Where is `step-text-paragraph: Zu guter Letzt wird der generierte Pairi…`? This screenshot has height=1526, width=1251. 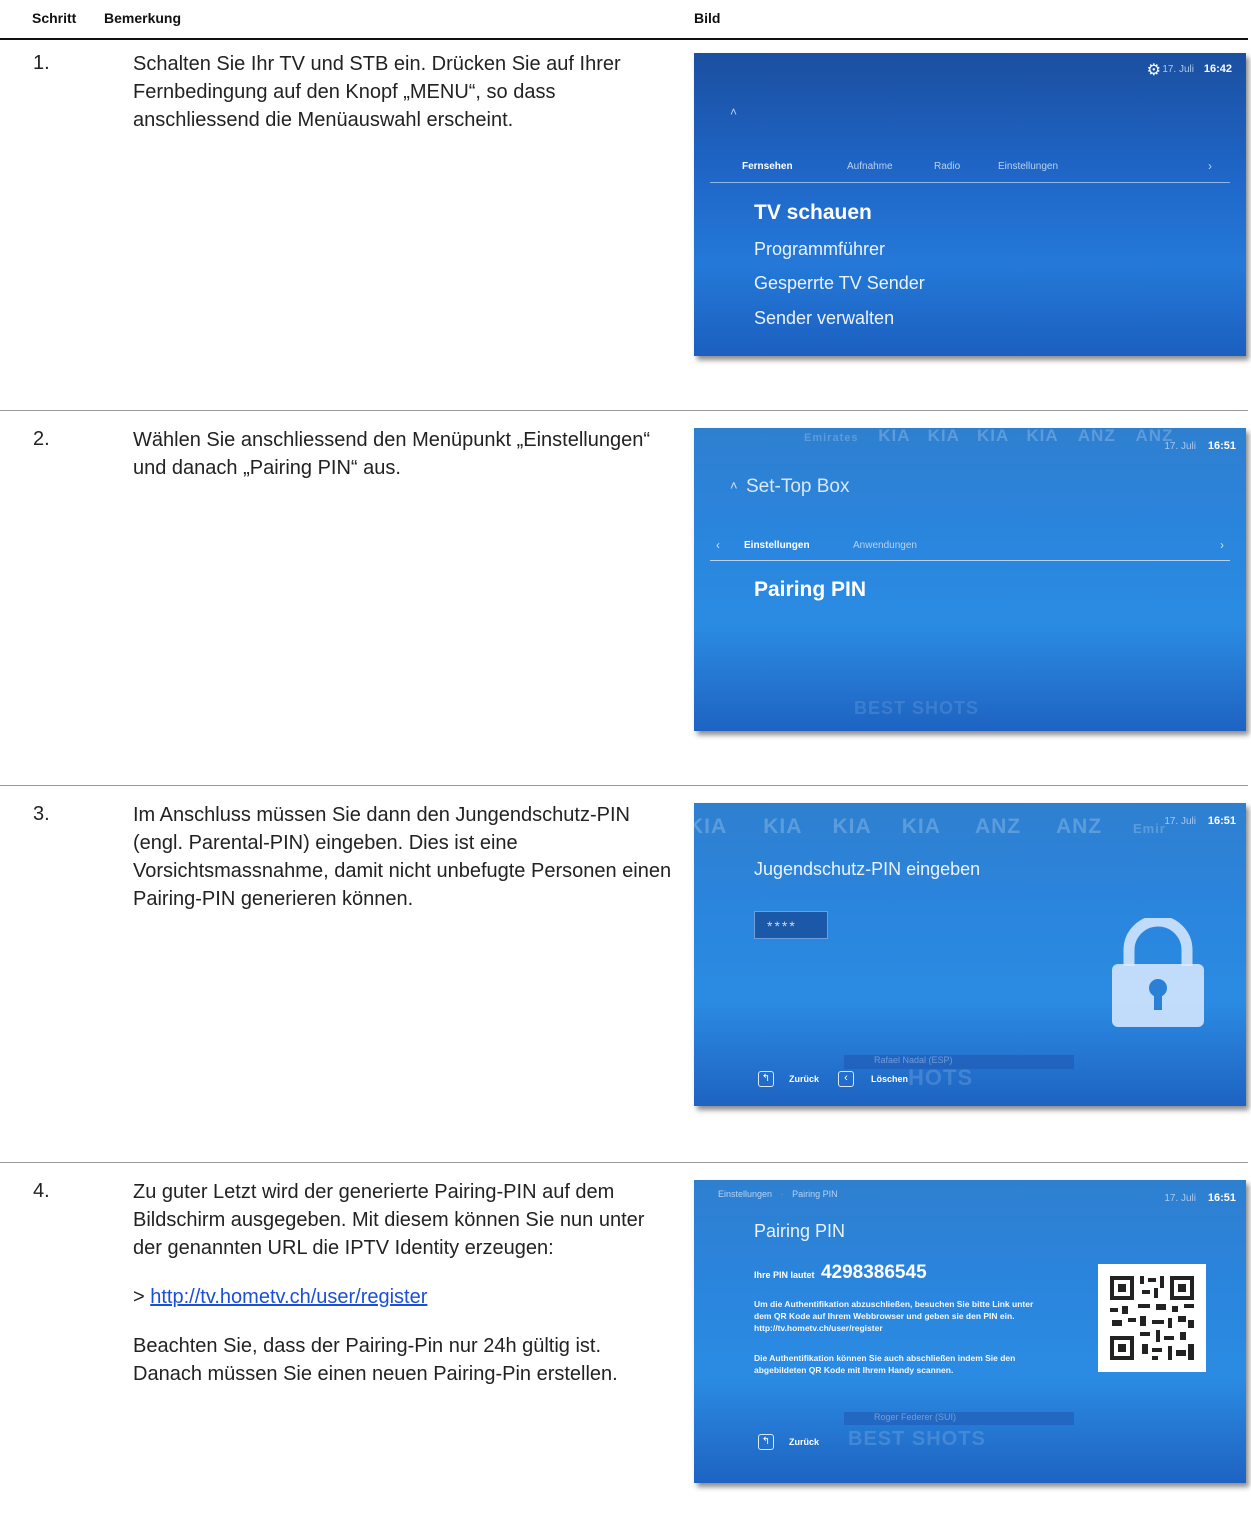 step-text-paragraph: Zu guter Letzt wird der generierte Pairi… is located at coordinates (389, 1220).